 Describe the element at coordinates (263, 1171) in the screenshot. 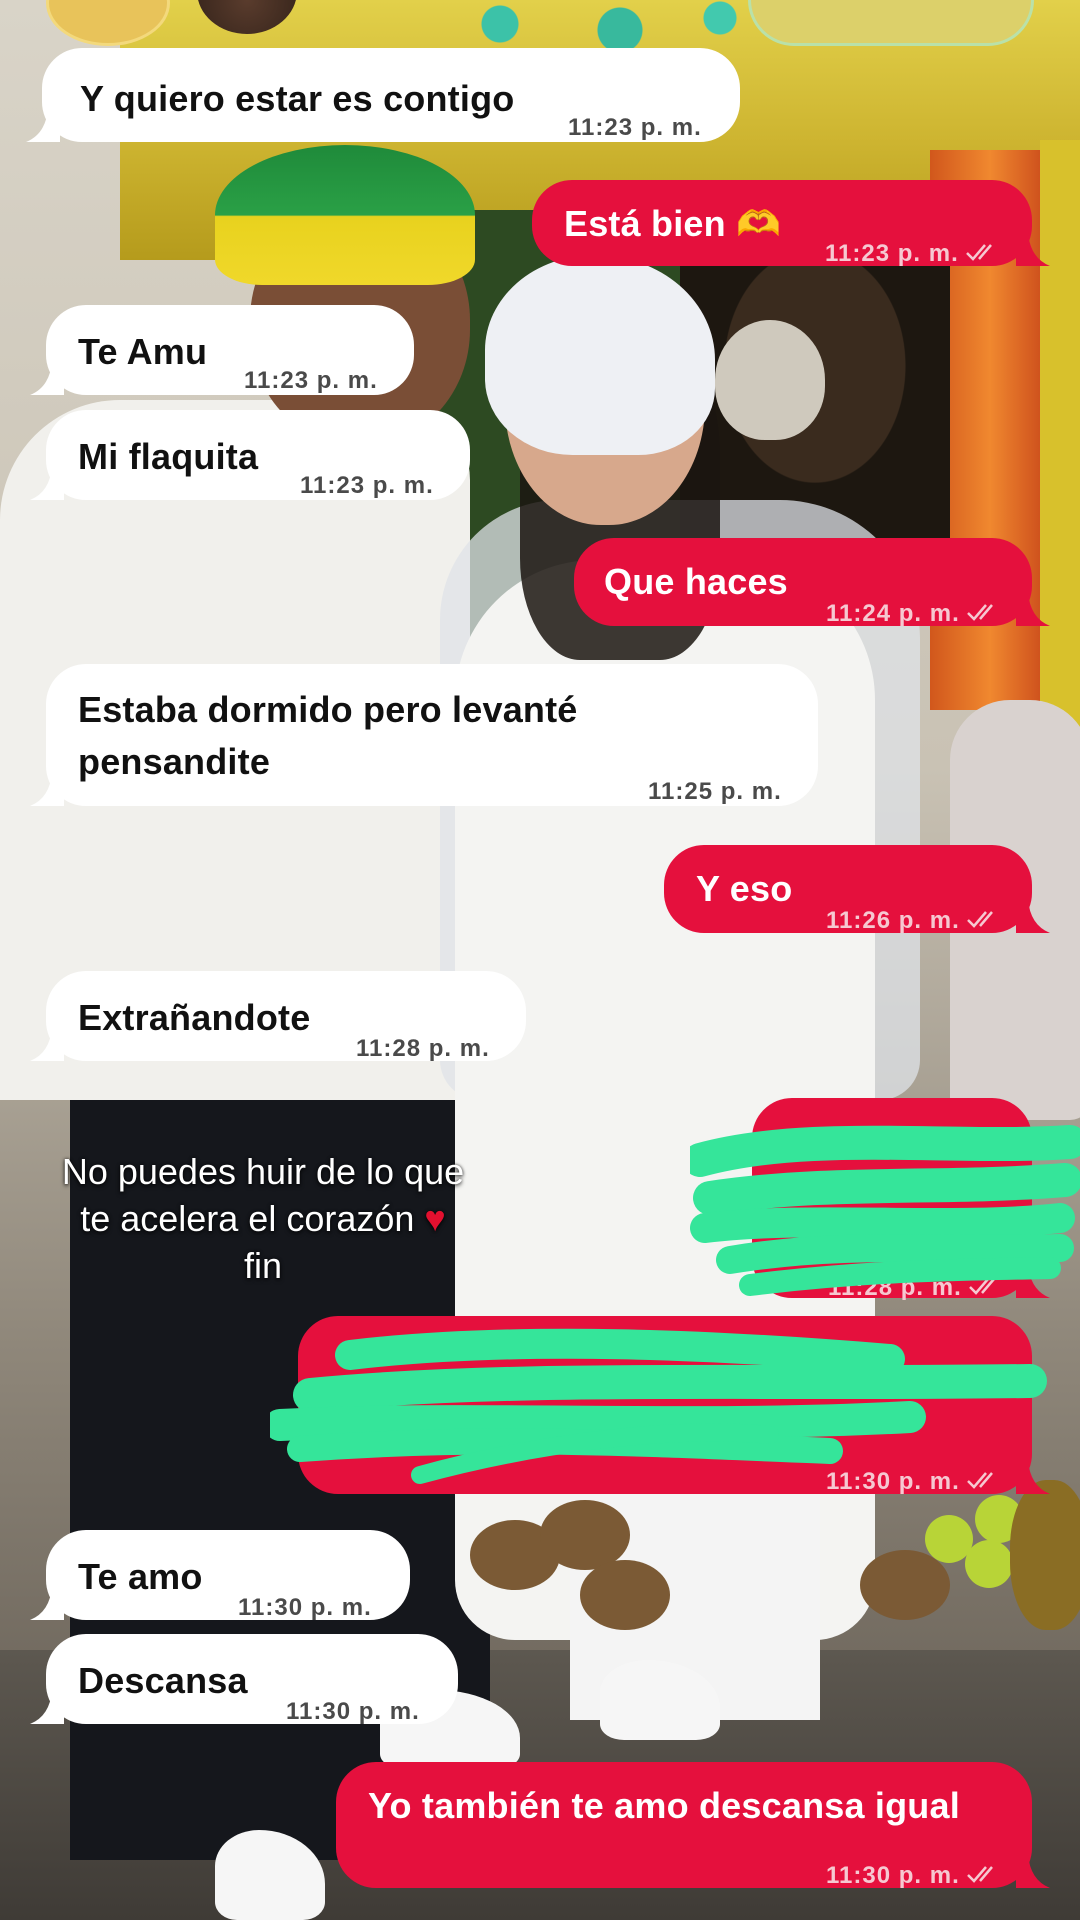

I see `caption-line-1: No puedes huir de lo que` at that location.